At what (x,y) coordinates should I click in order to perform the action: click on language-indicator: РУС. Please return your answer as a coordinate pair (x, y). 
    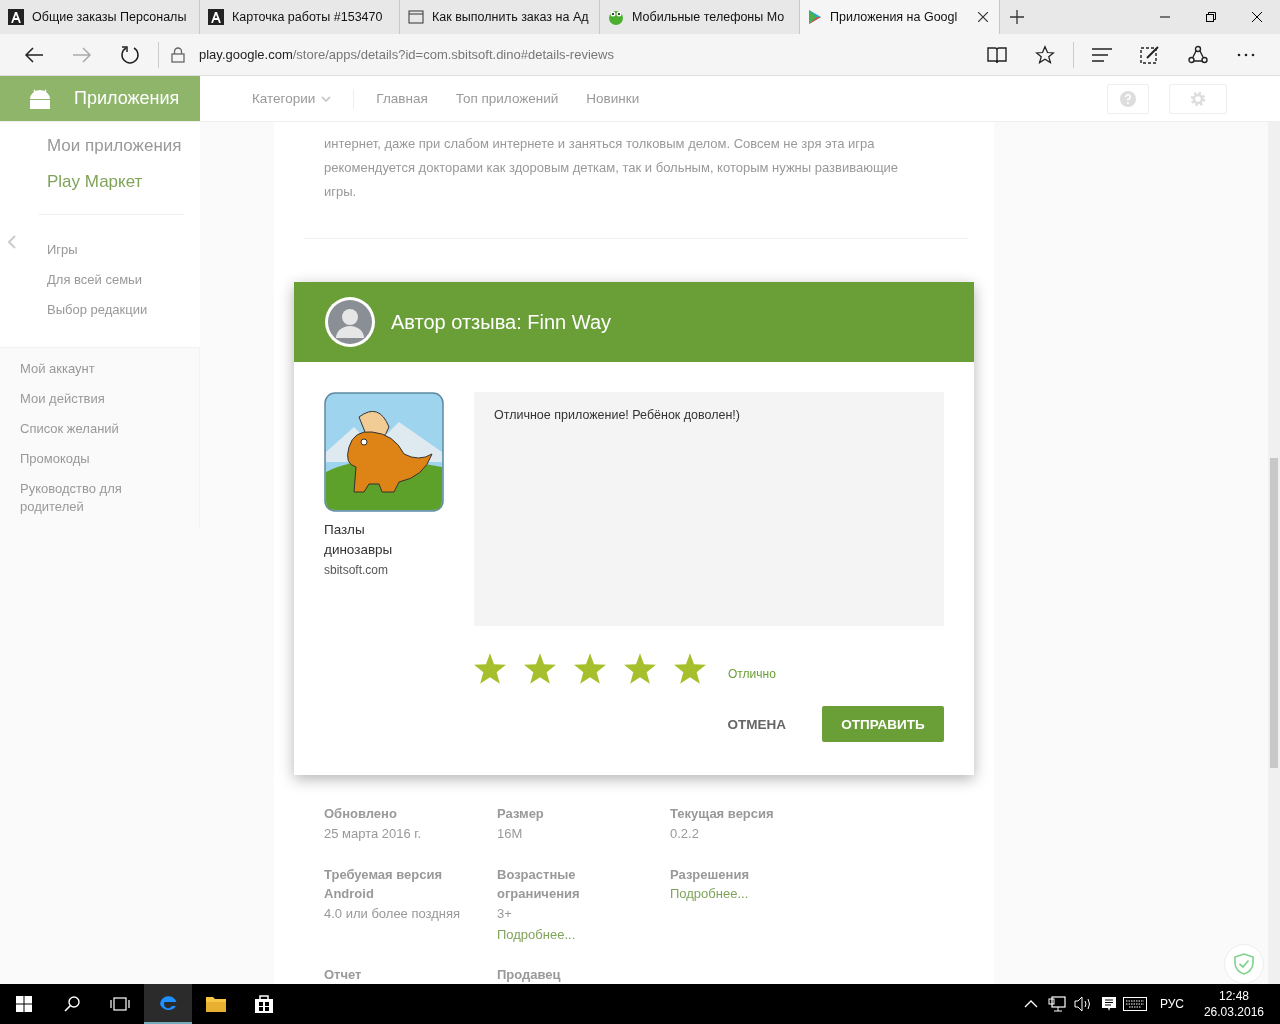
    Looking at the image, I should click on (1171, 1004).